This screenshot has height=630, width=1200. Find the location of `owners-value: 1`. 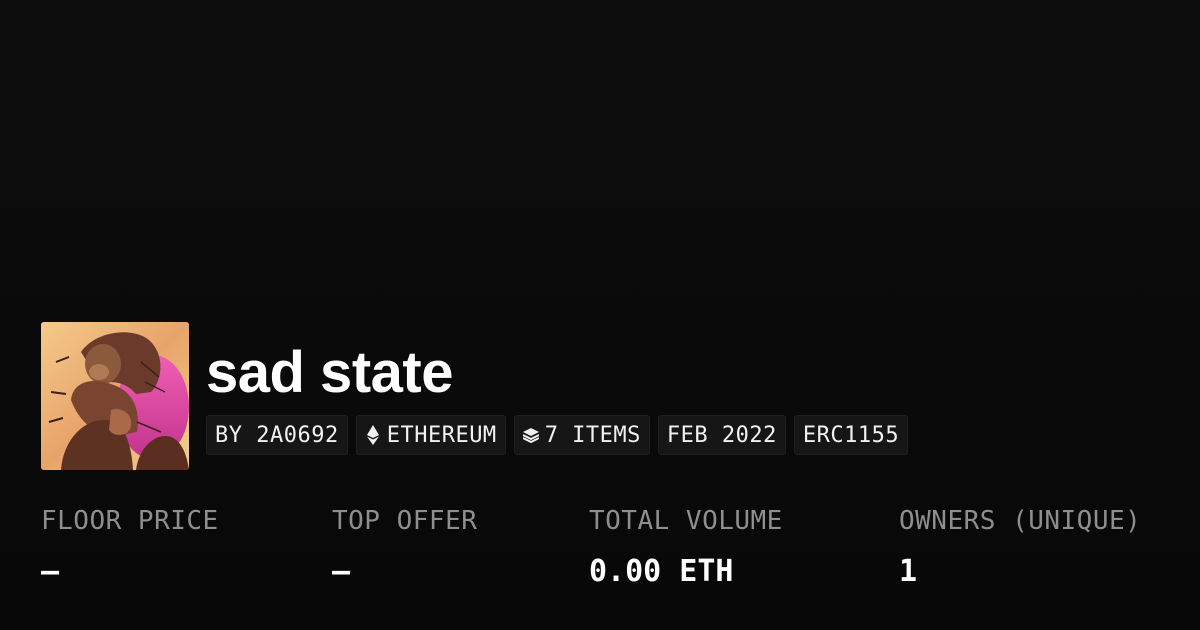

owners-value: 1 is located at coordinates (908, 571).